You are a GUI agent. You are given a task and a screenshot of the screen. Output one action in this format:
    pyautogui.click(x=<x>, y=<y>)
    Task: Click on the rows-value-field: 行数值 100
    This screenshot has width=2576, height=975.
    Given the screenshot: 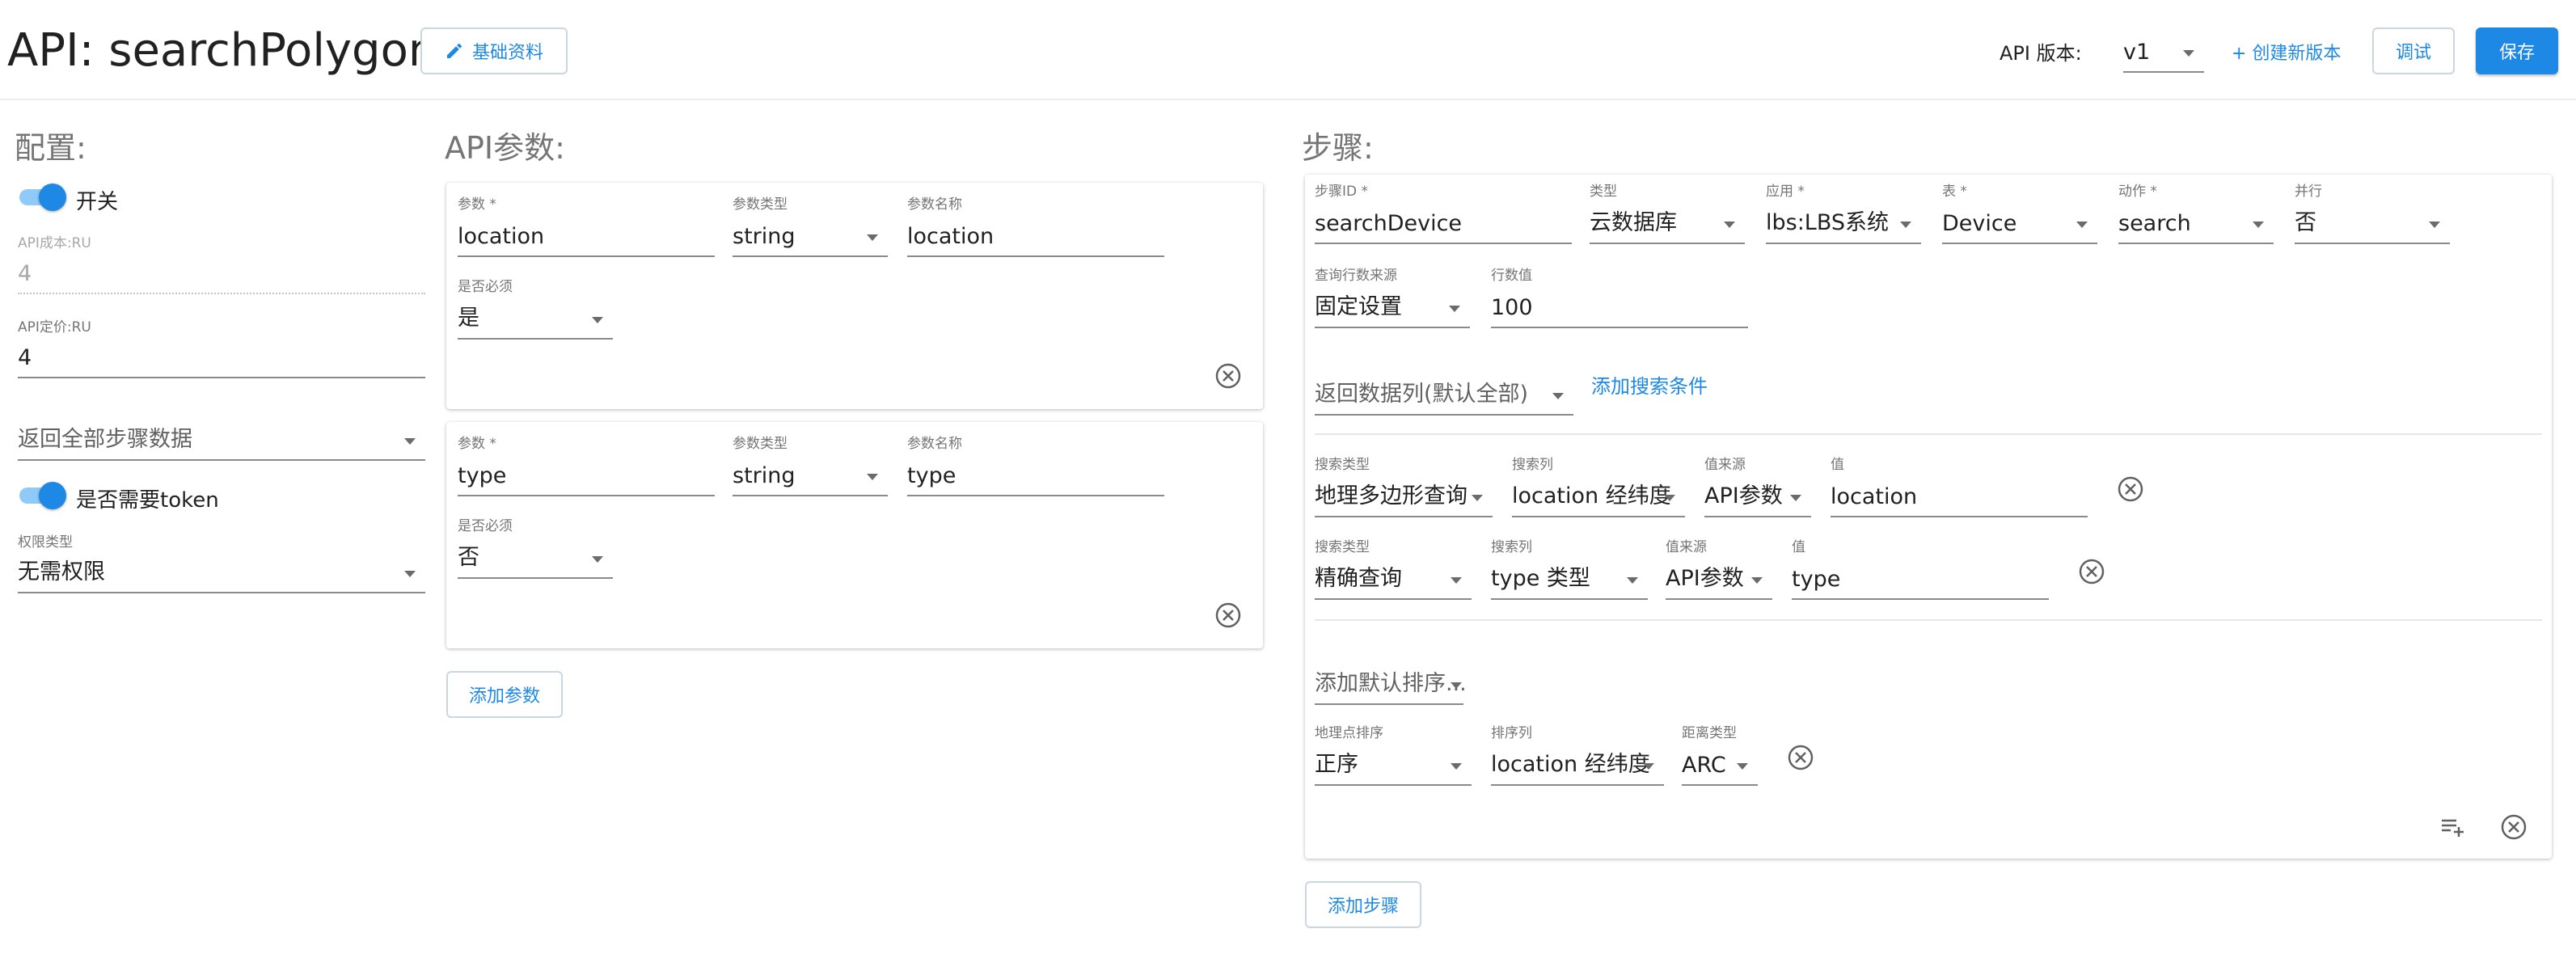 What is the action you would take?
    pyautogui.click(x=1619, y=296)
    